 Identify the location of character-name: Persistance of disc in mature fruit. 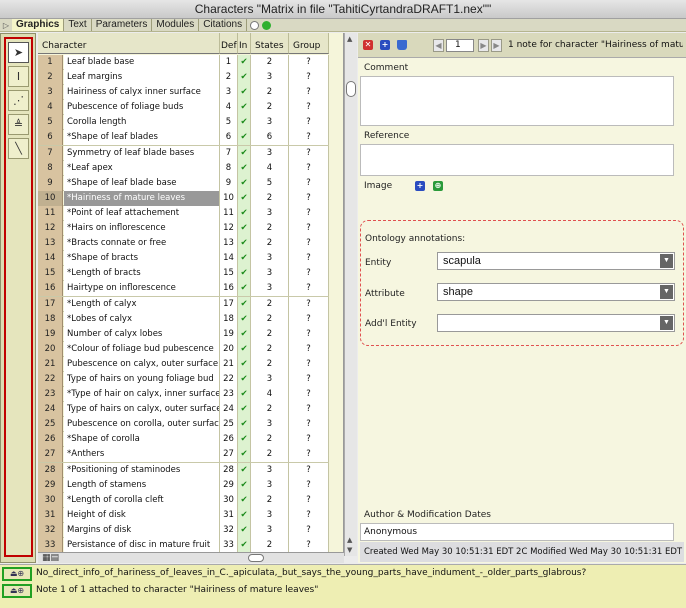
(142, 545).